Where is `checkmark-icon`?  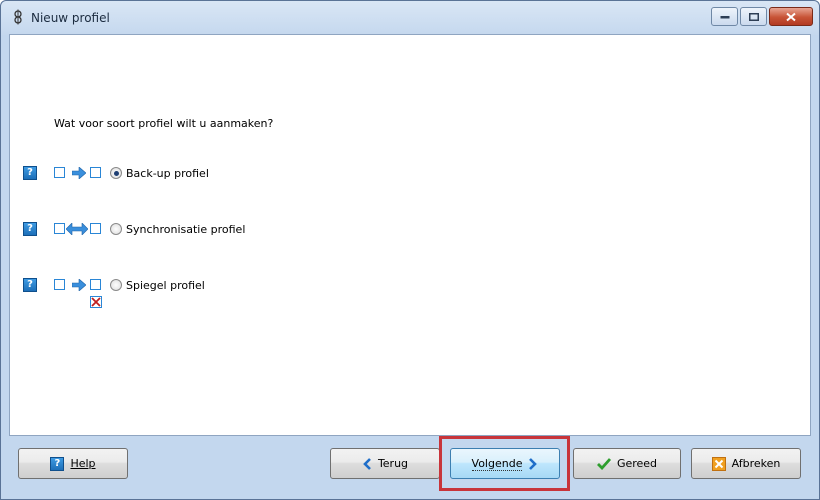
checkmark-icon is located at coordinates (603, 463).